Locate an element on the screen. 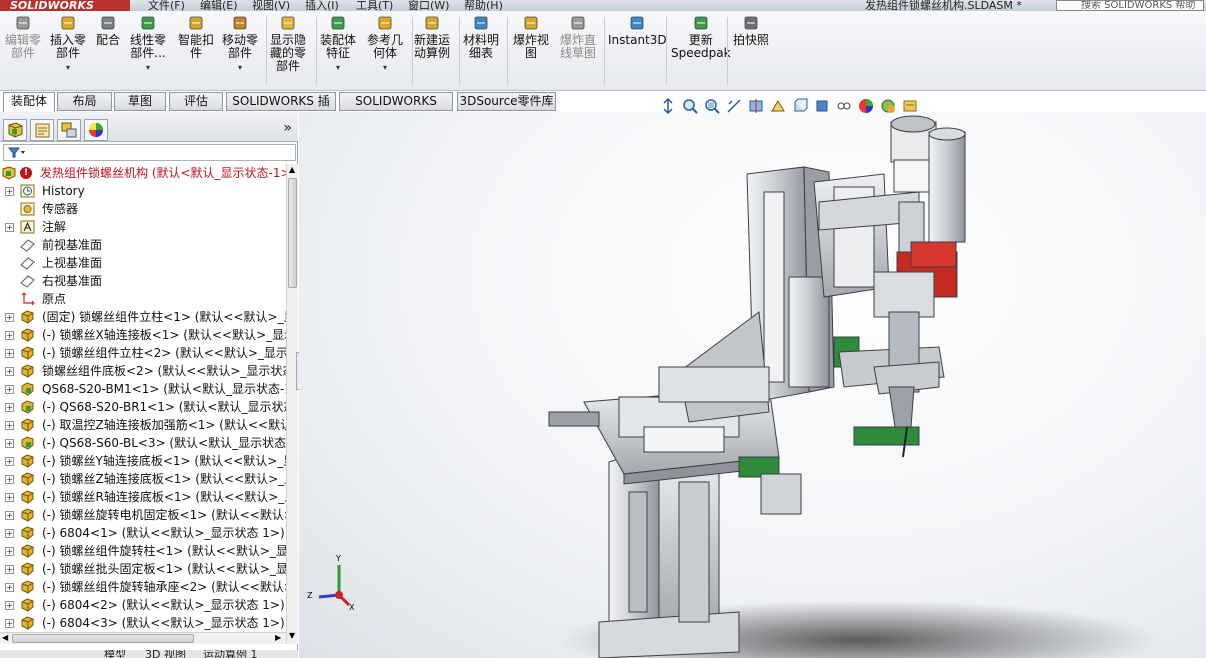 The image size is (1206, 658). section-view-icon is located at coordinates (756, 106).